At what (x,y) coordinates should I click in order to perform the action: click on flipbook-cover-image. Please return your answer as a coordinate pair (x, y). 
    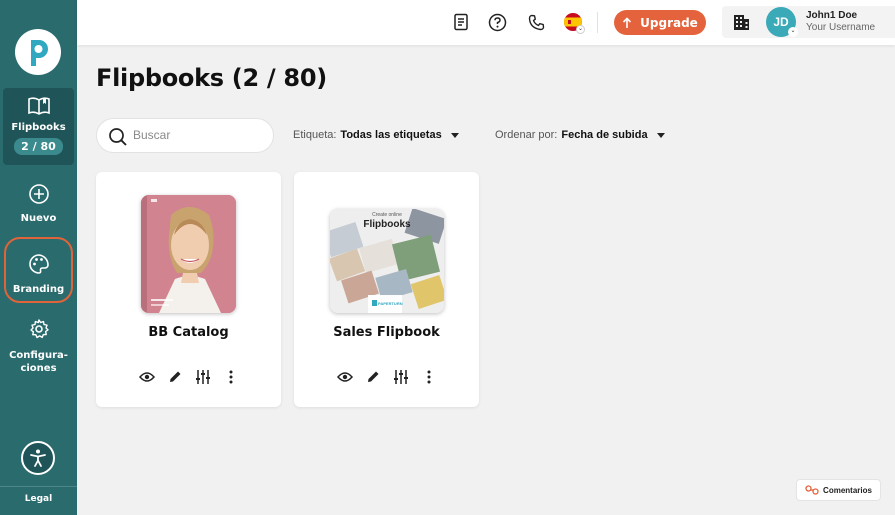
    Looking at the image, I should click on (188, 254).